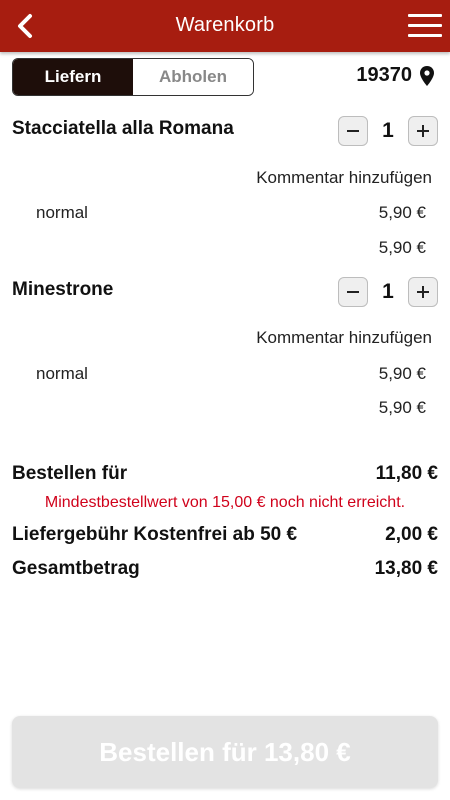  I want to click on delivery-fee-value: 2,00 €, so click(411, 534).